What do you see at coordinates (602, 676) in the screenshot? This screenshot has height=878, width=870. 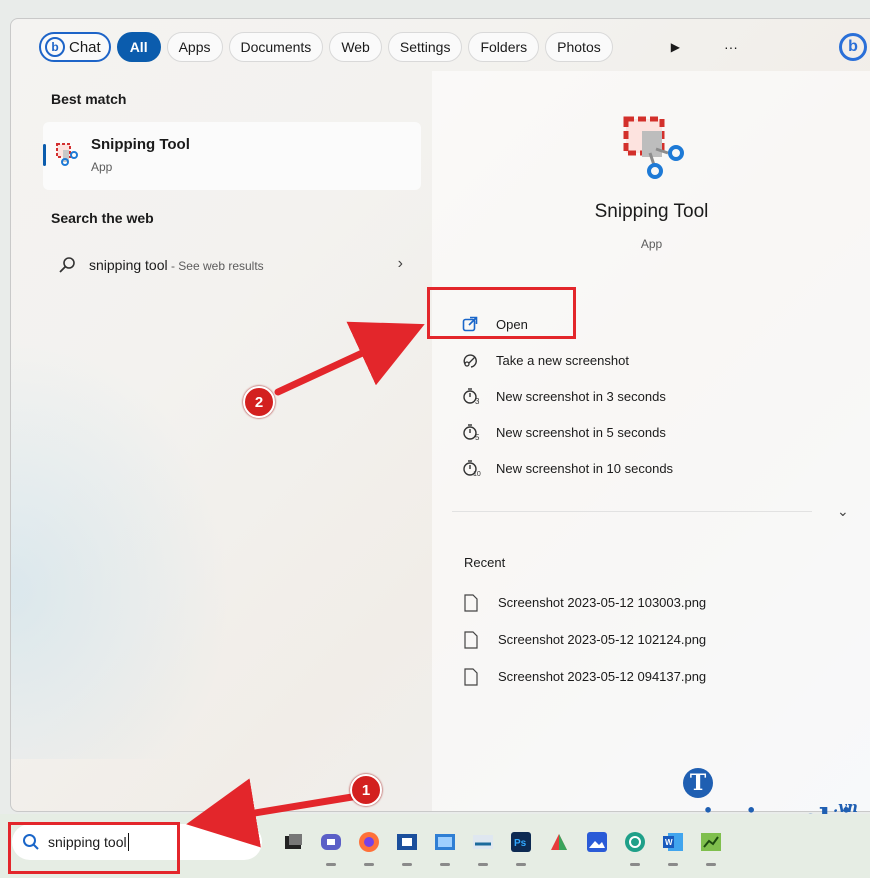 I see `recent-file-name: Screenshot 2023-05-12 094137.png` at bounding box center [602, 676].